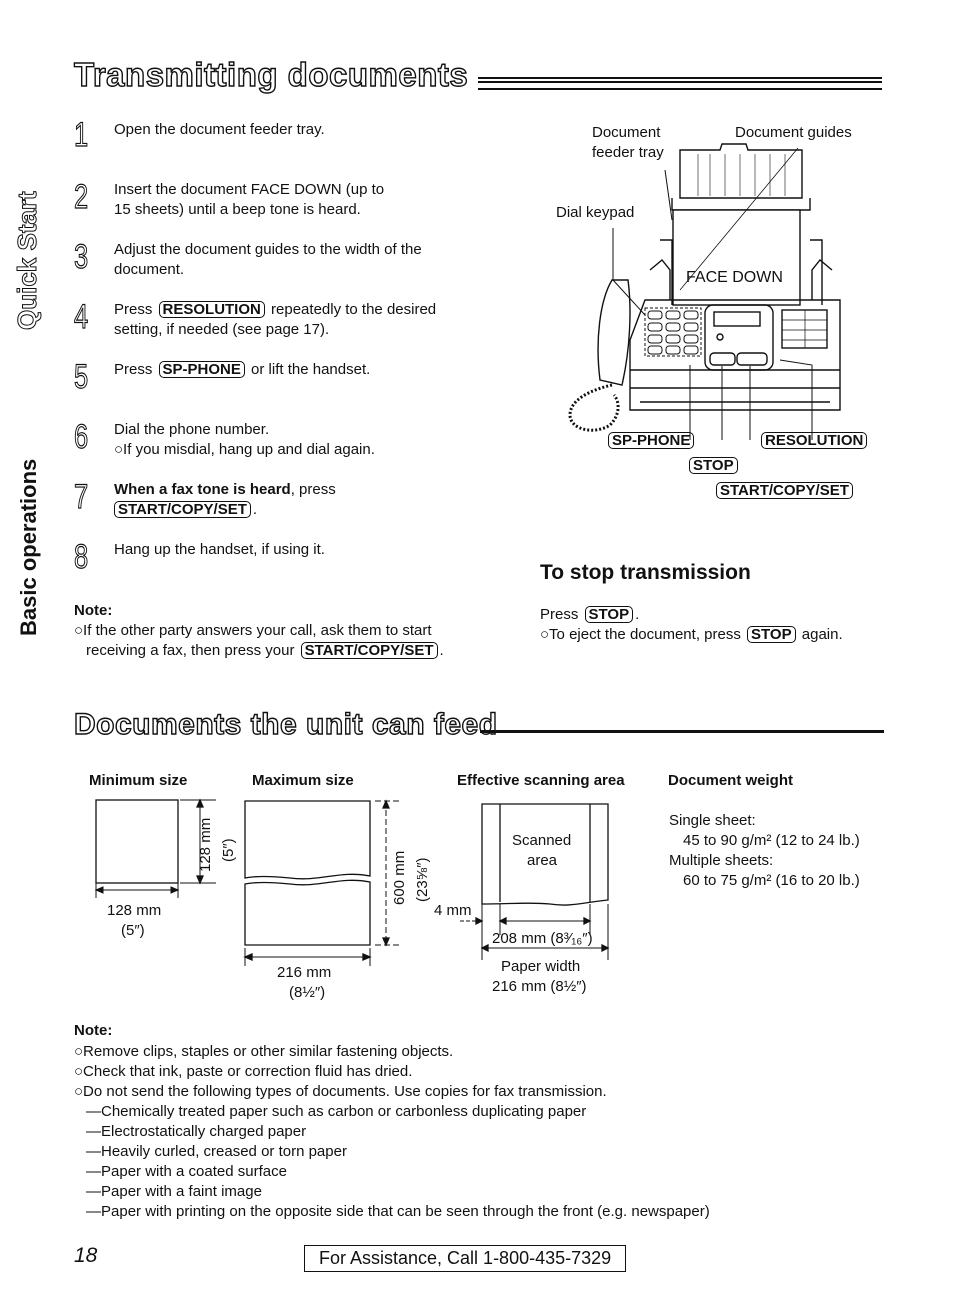 The width and height of the screenshot is (954, 1296). Describe the element at coordinates (640, 634) in the screenshot. I see `stop-text: ○To eject the document, press` at that location.